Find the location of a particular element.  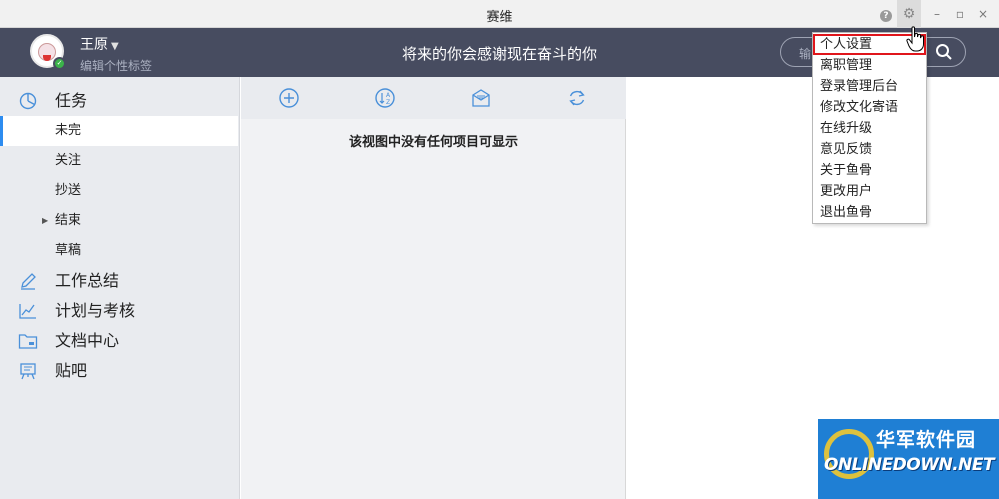

search-icon is located at coordinates (944, 52).